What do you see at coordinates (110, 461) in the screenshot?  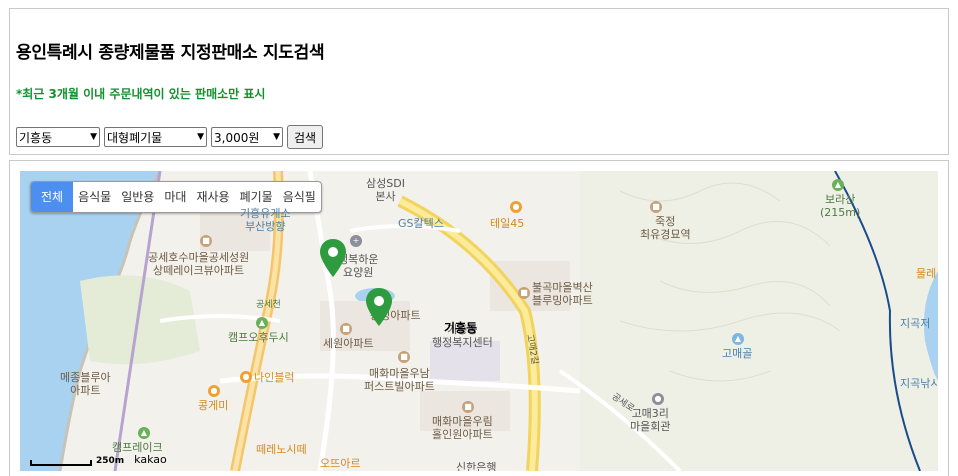 I see `scale-distance: 250m` at bounding box center [110, 461].